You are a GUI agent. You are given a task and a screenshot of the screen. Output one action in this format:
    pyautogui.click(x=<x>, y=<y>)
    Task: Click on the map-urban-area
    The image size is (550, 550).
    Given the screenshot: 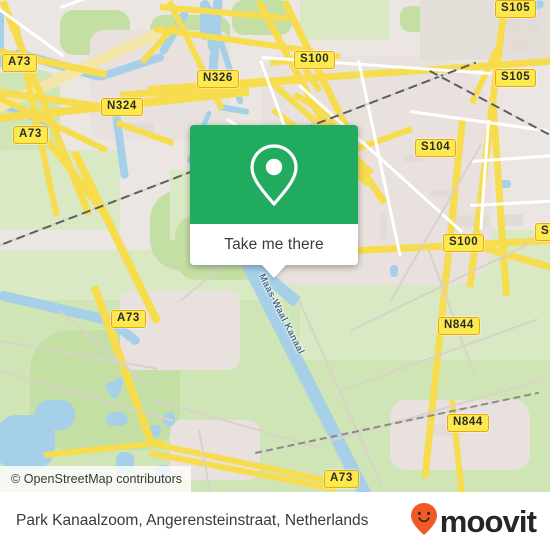 What is the action you would take?
    pyautogui.click(x=180, y=330)
    